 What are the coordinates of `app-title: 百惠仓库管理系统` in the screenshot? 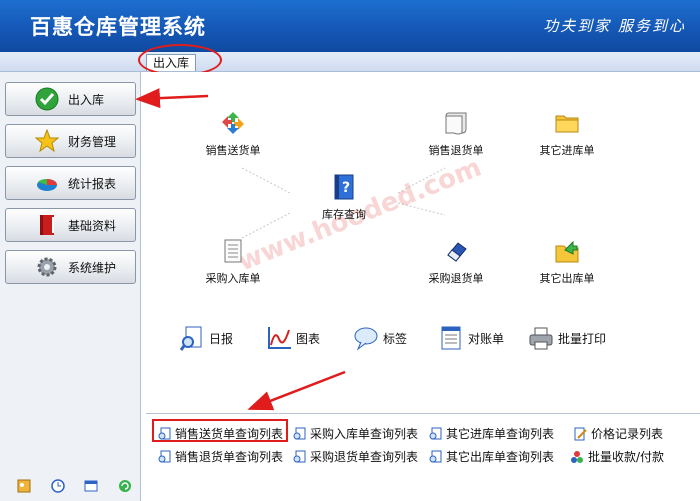 It's located at (118, 27).